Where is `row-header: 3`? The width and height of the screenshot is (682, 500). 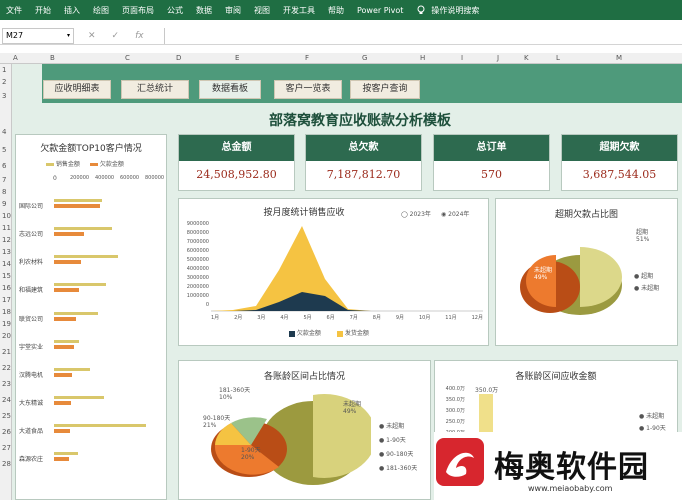
row-header: 3 is located at coordinates (4, 96).